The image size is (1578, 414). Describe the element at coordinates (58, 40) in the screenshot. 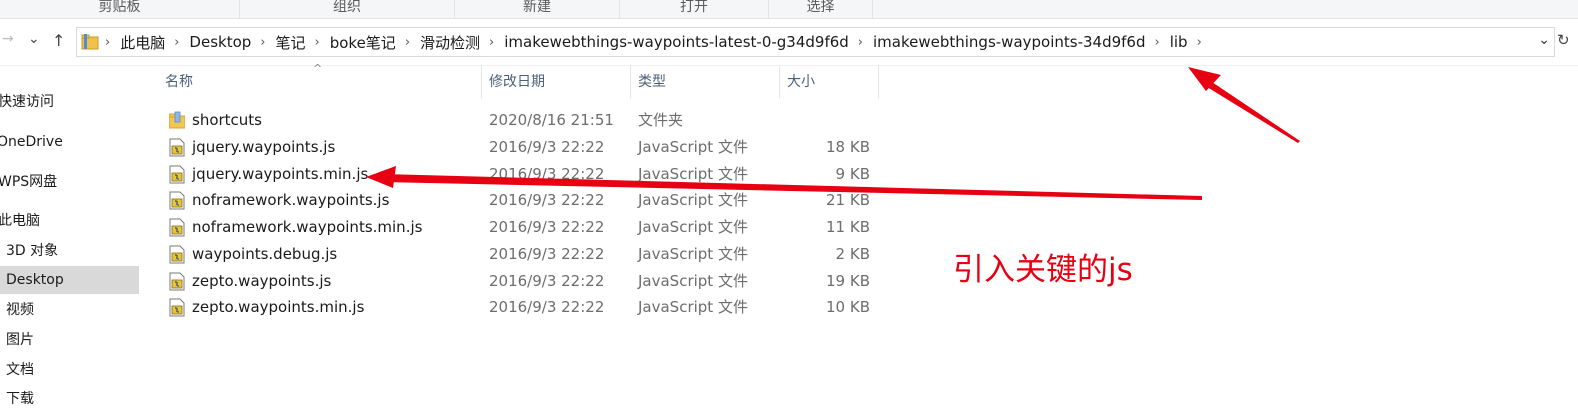

I see `up-arrow-icon: ↑` at that location.